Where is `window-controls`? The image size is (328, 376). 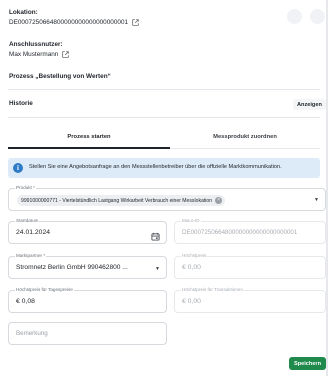 window-controls is located at coordinates (306, 16).